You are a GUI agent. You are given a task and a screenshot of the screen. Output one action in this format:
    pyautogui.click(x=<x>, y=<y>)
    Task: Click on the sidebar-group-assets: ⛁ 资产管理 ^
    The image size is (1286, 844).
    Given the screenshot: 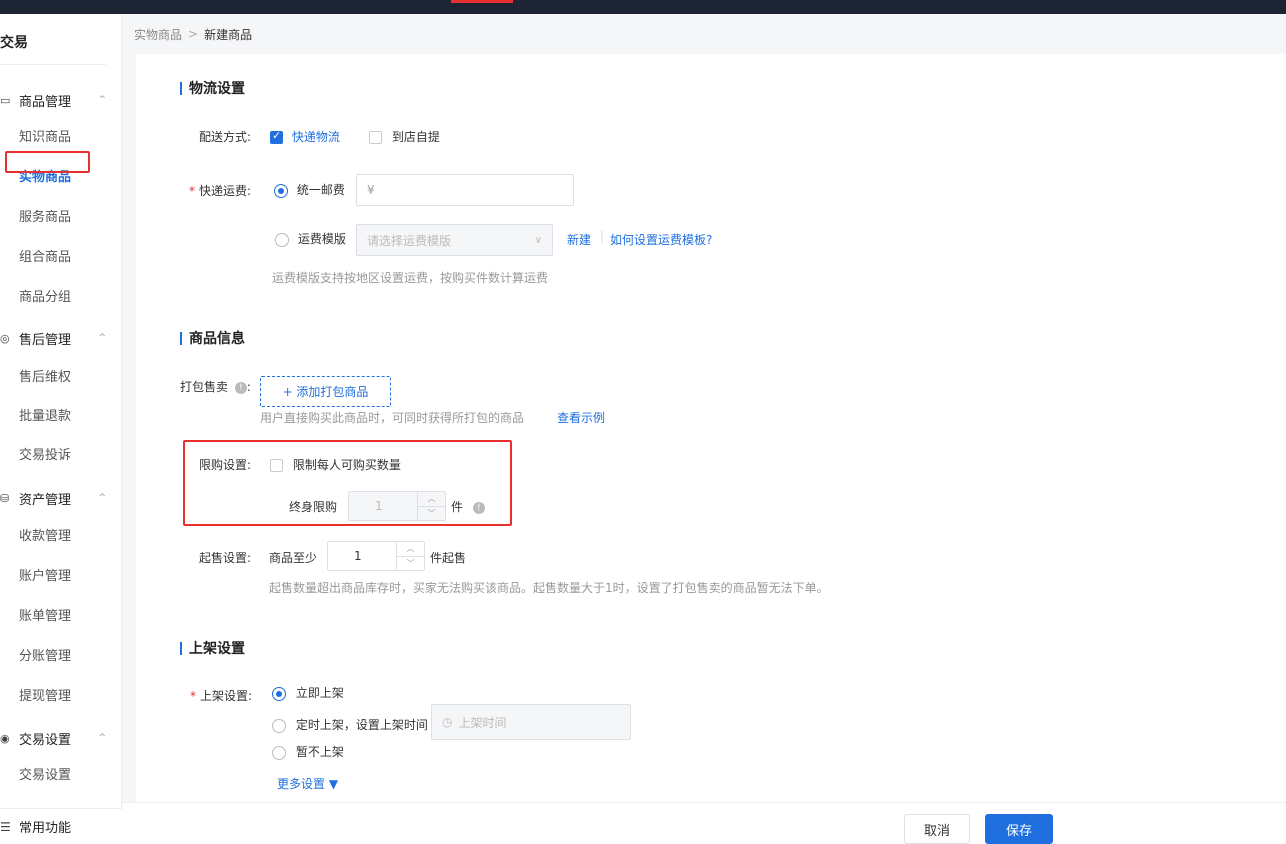 What is the action you would take?
    pyautogui.click(x=55, y=498)
    